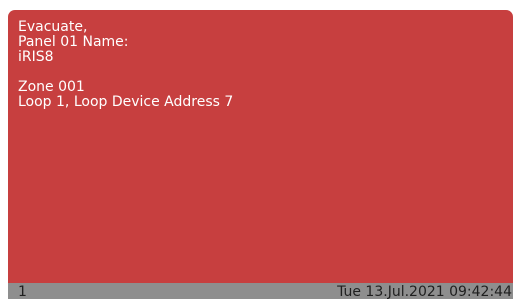  I want to click on alarm-line-event: Evacuate,, so click(53, 27).